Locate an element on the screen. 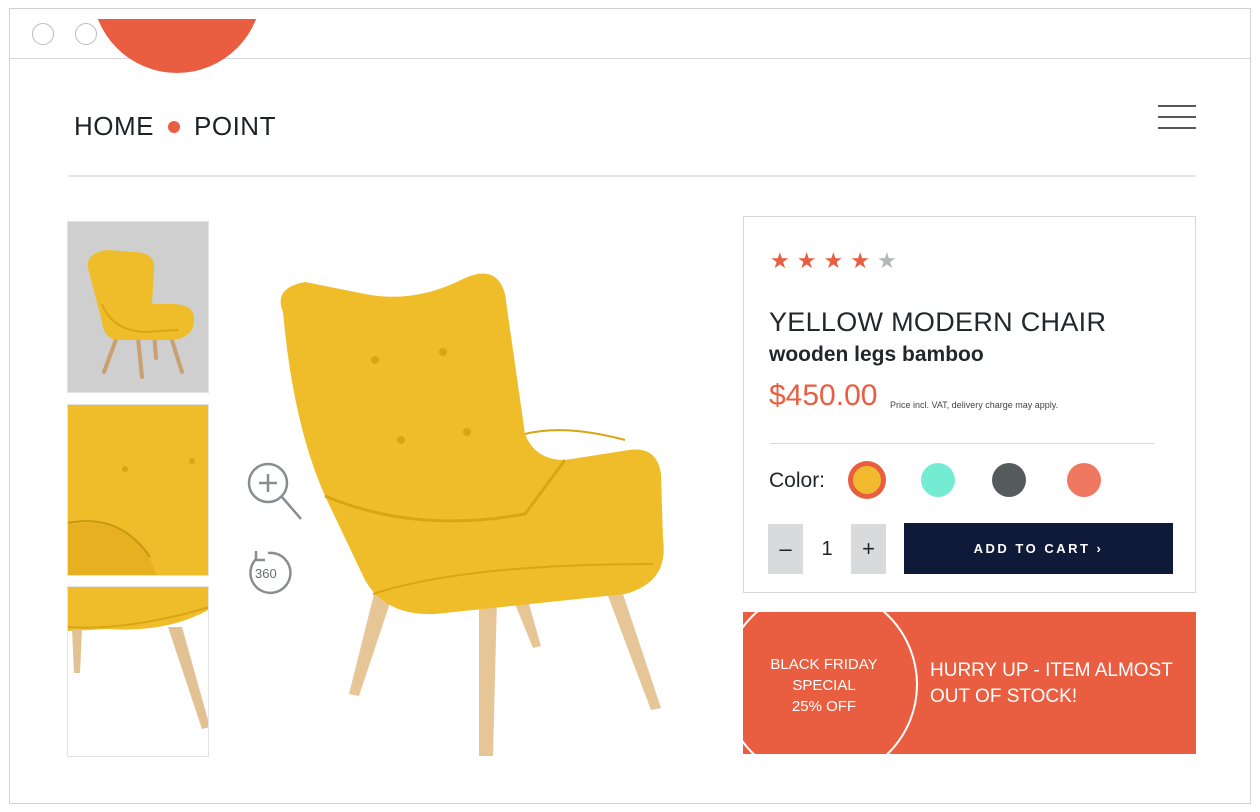 The width and height of the screenshot is (1260, 812). promo-message: HURRY UP - ITEM ALMOST OUT OF STOCK! is located at coordinates (1051, 683).